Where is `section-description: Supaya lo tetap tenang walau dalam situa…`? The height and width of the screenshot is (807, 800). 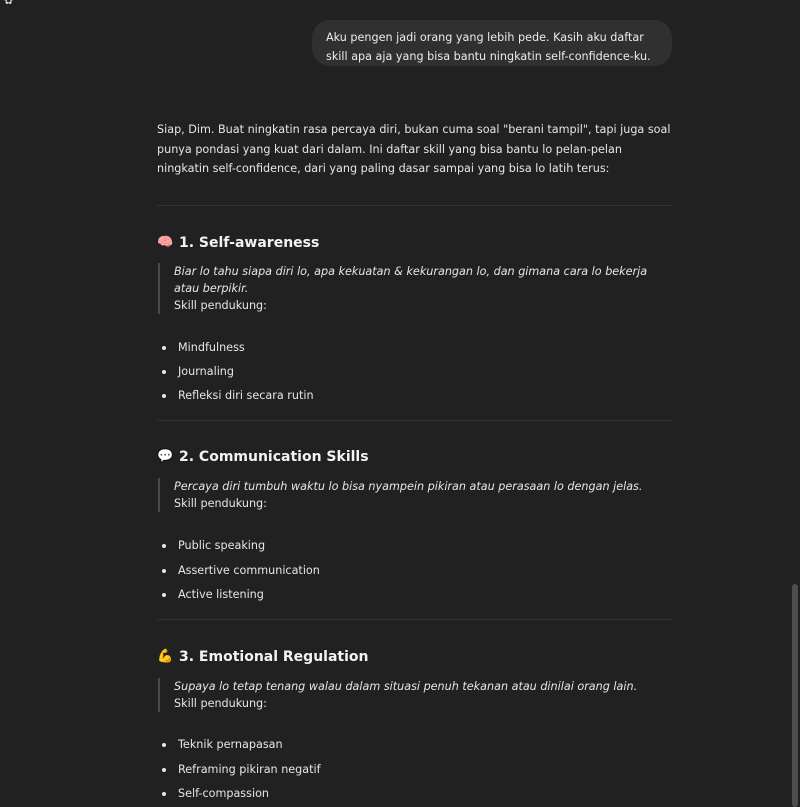
section-description: Supaya lo tetap tenang walau dalam situa… is located at coordinates (406, 687).